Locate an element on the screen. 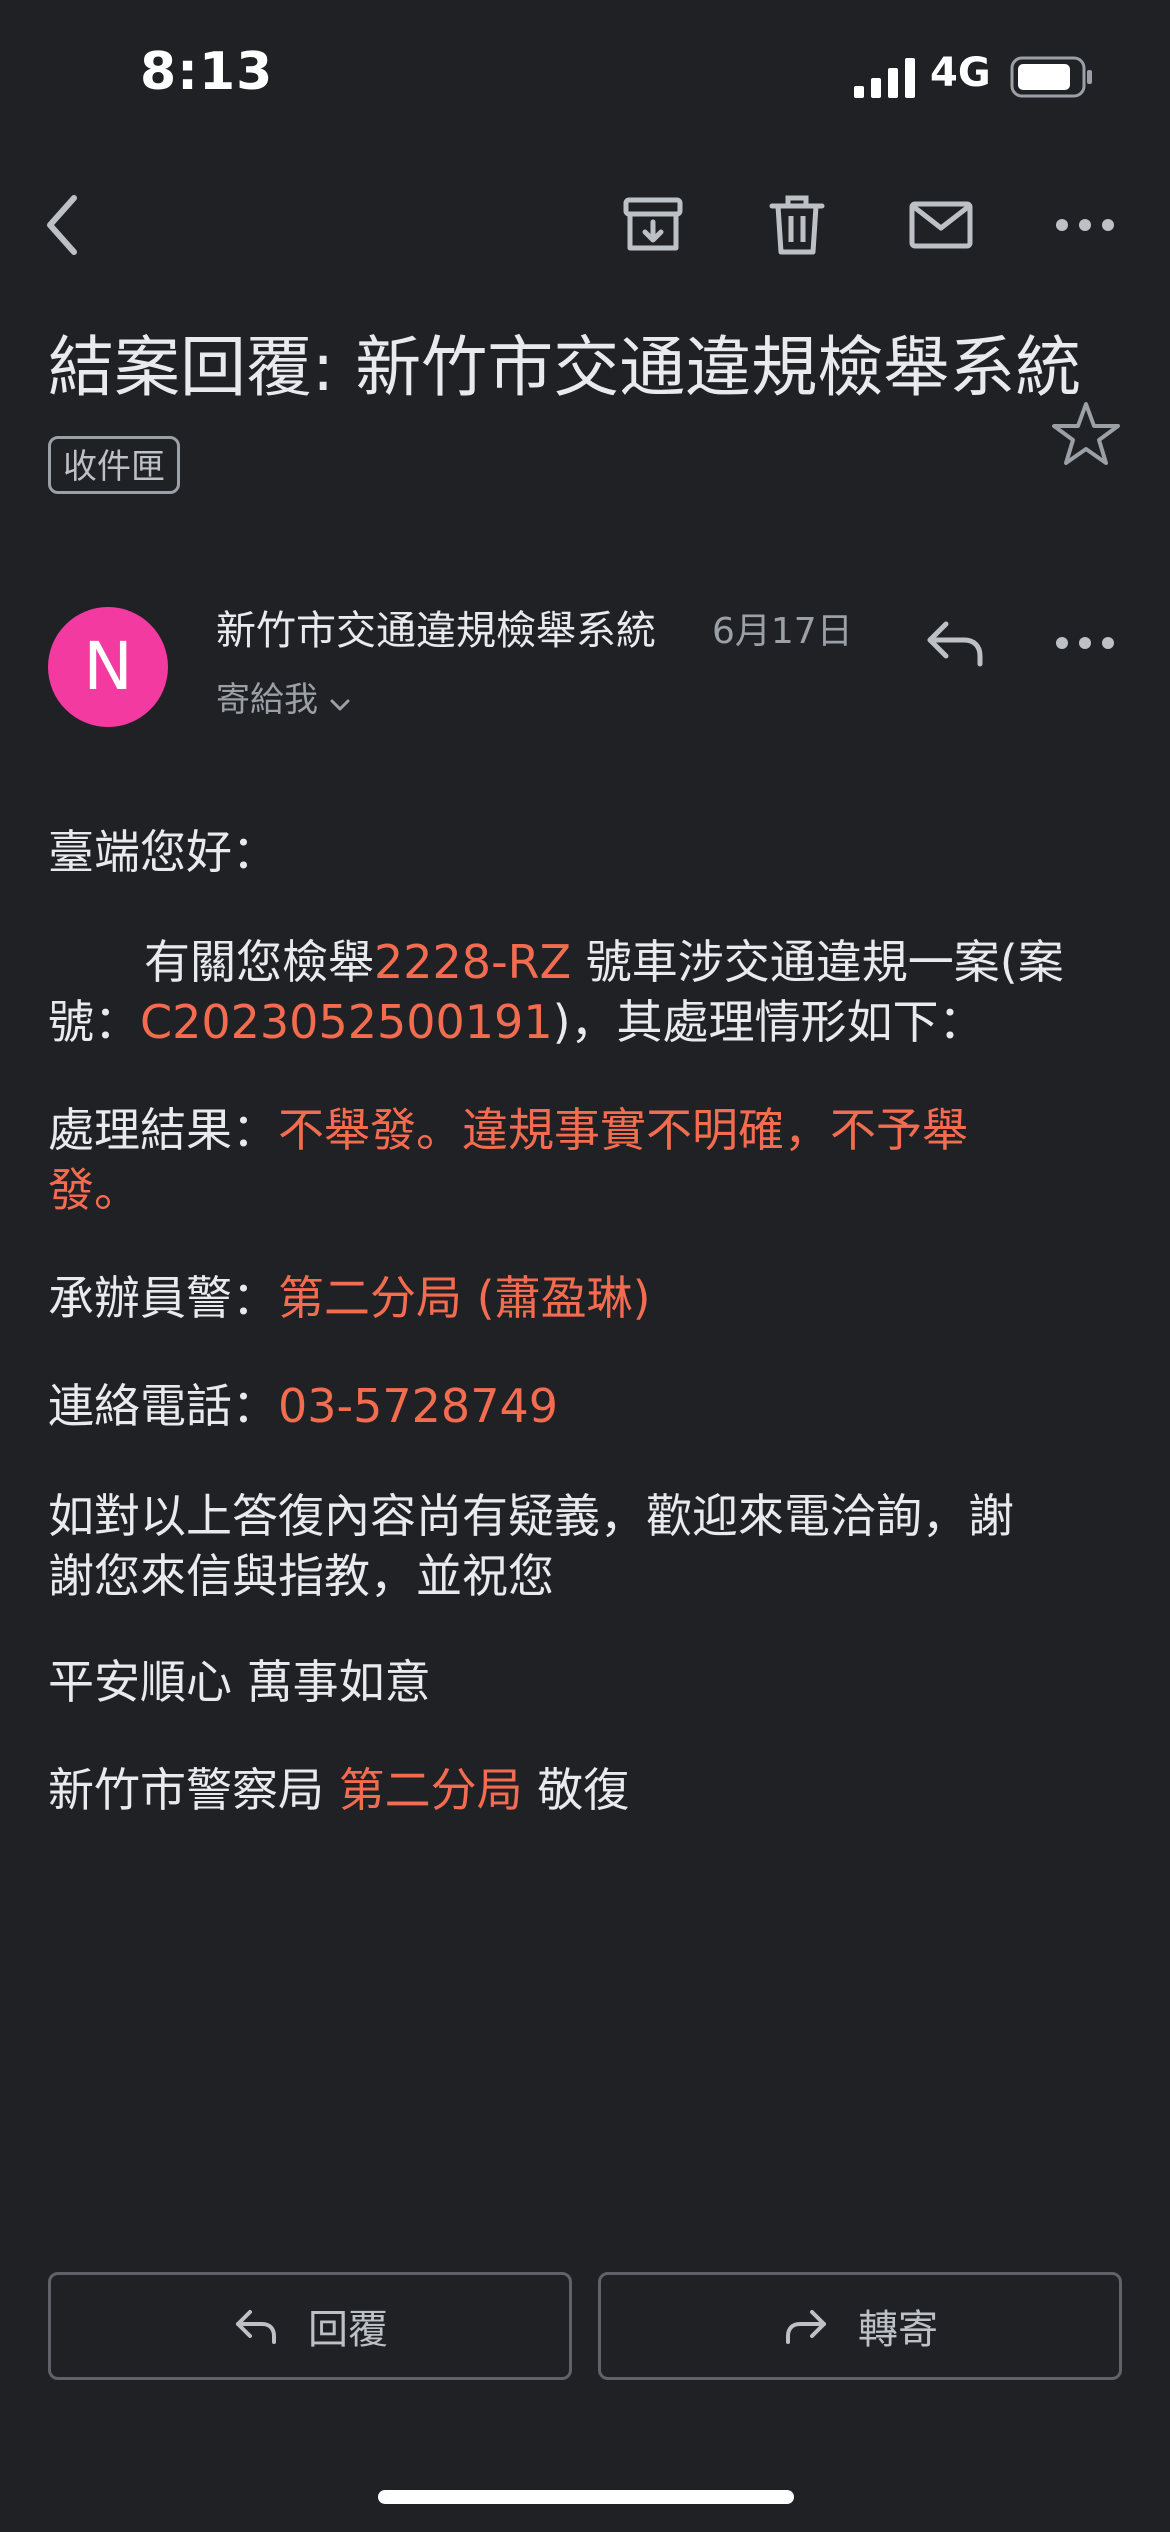 Image resolution: width=1170 pixels, height=2532 pixels. recipient-details: 寄給我 is located at coordinates (285, 696).